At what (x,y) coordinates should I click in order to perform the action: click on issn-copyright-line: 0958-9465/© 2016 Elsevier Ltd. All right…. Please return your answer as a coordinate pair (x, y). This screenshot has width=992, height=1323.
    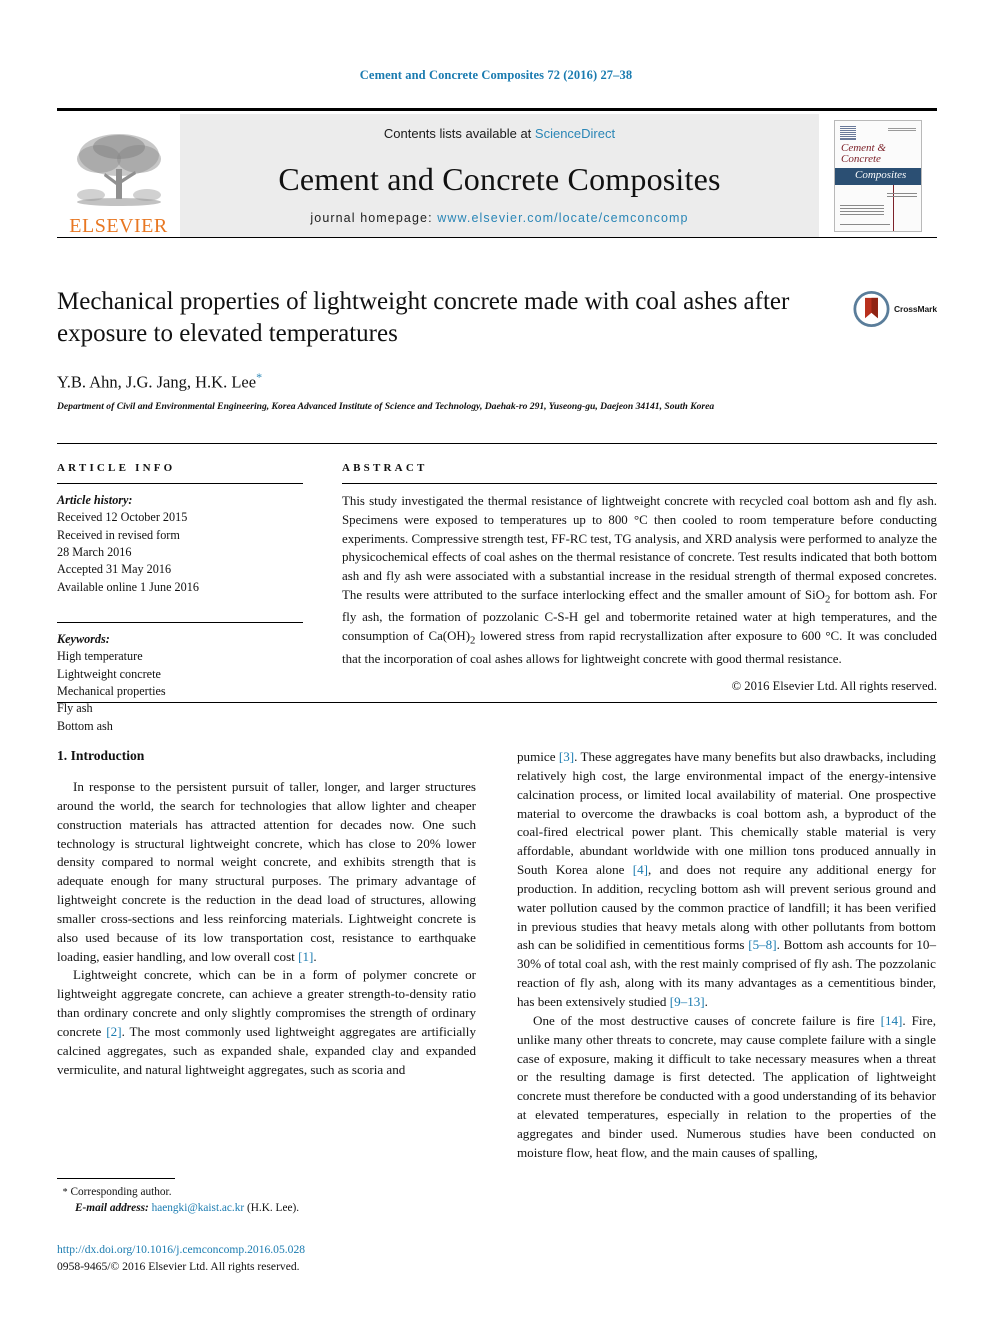
    Looking at the image, I should click on (178, 1266).